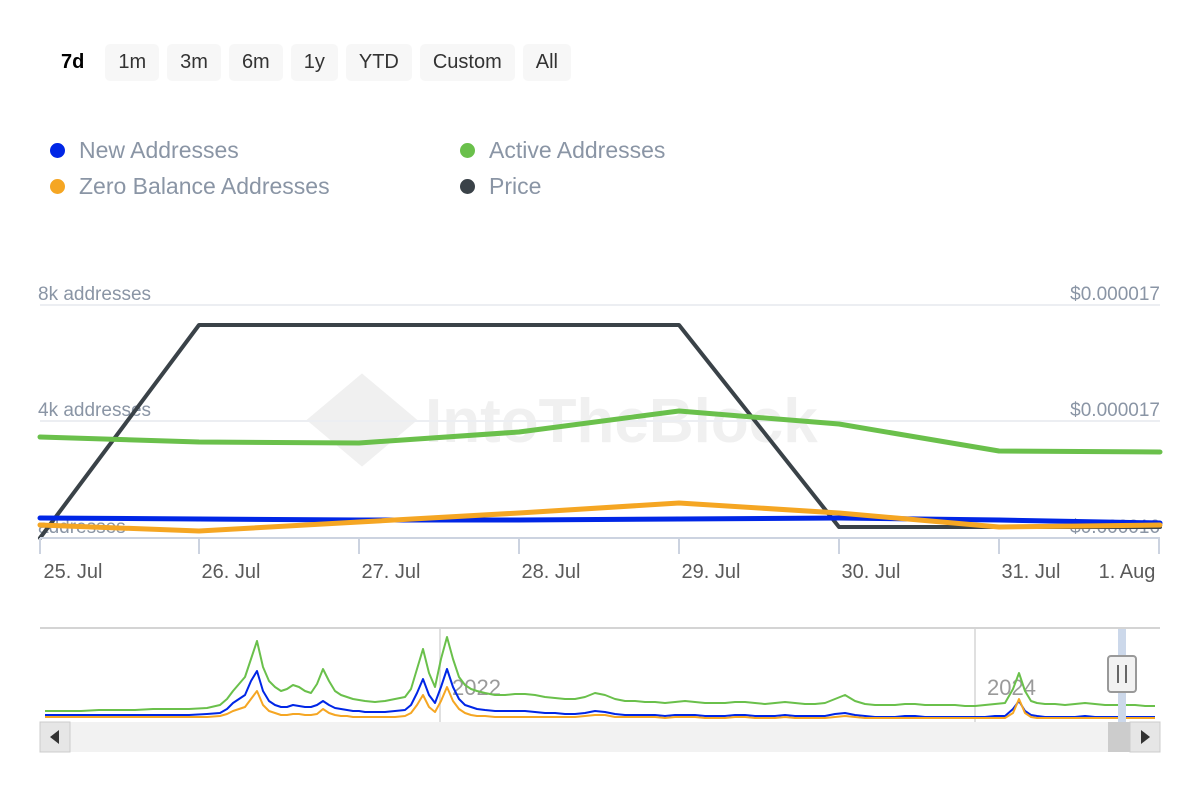 This screenshot has width=1200, height=800. I want to click on range-button-1y: 1y, so click(314, 62).